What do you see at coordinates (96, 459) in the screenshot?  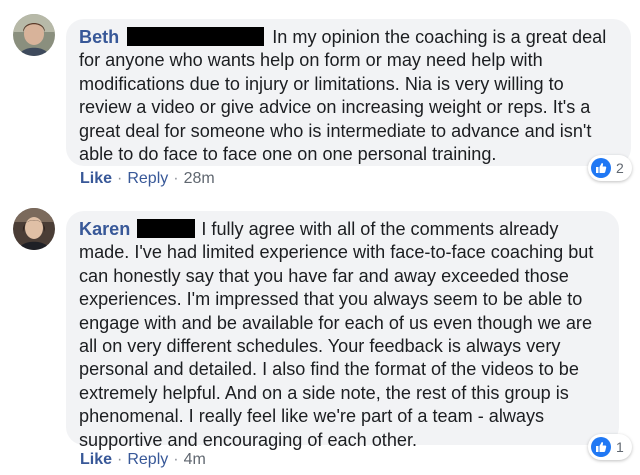 I see `like-button: Like` at bounding box center [96, 459].